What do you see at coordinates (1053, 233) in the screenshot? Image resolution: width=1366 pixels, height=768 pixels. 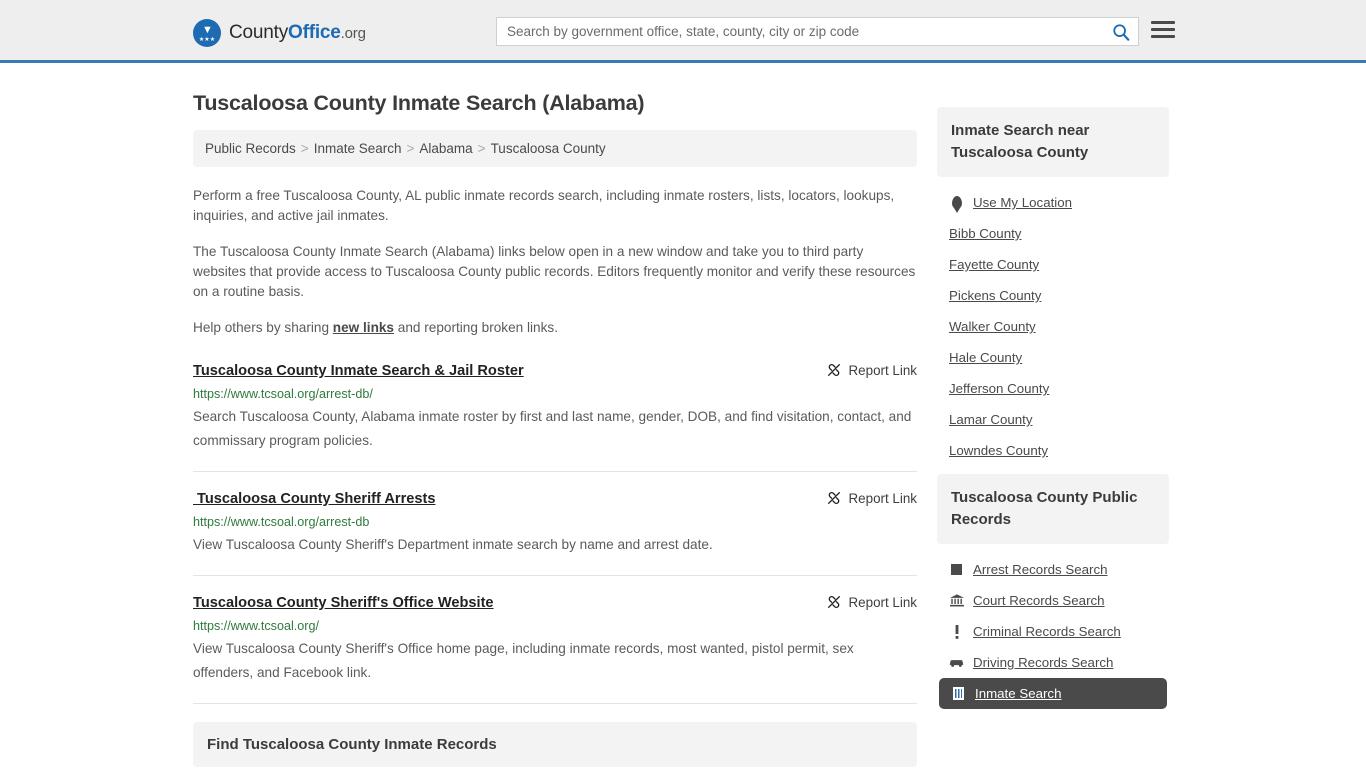 I see `sidebar-item-bibb-county: Bibb County` at bounding box center [1053, 233].